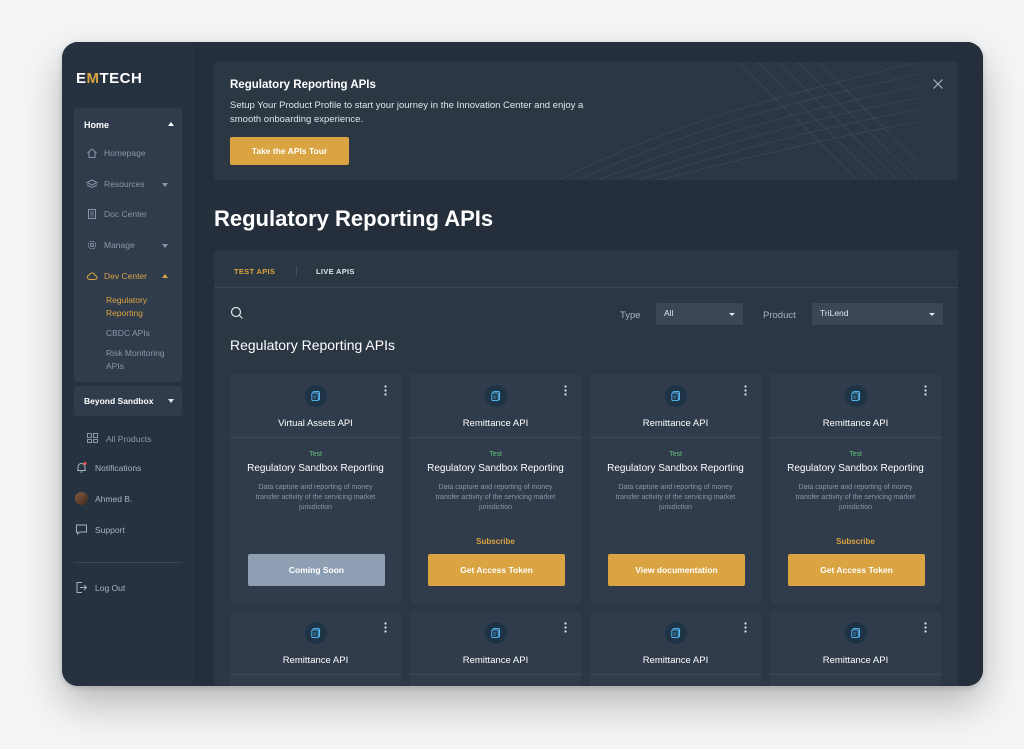 The width and height of the screenshot is (1024, 749). What do you see at coordinates (938, 84) in the screenshot?
I see `close-icon` at bounding box center [938, 84].